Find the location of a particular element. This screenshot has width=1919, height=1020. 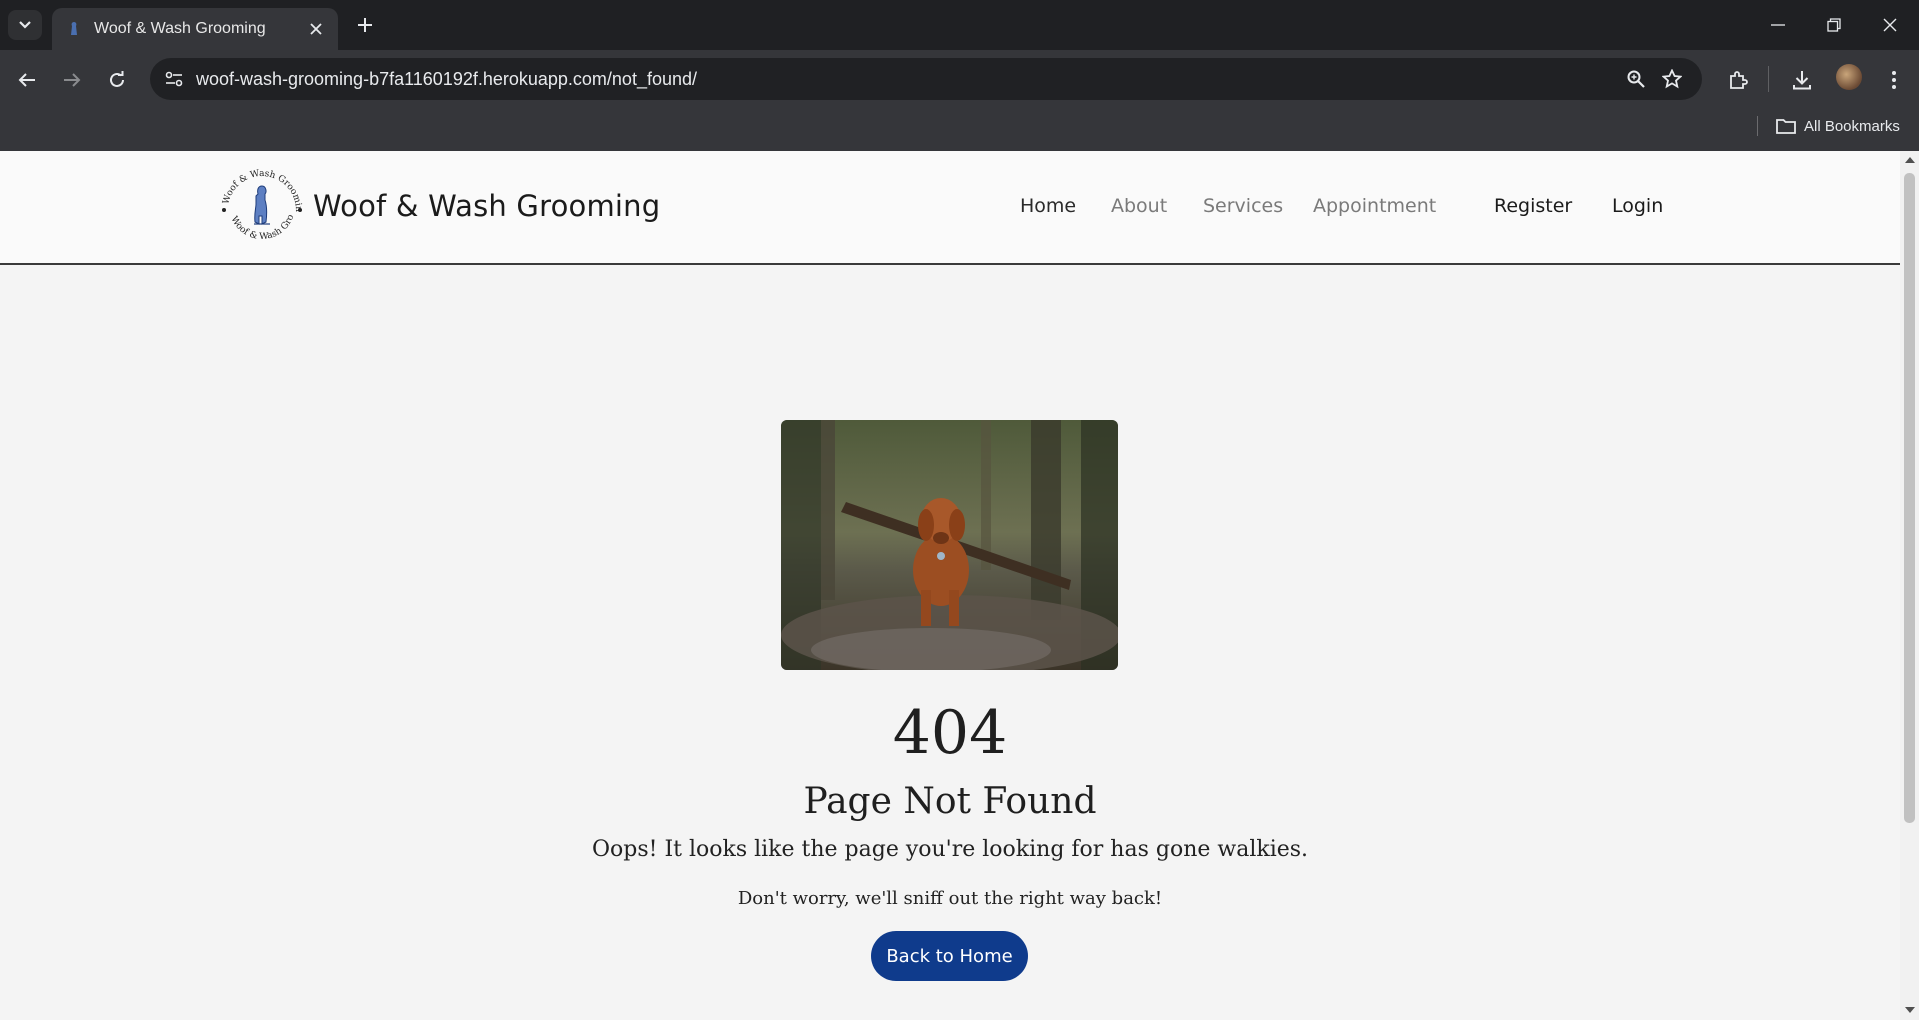

puppy-photo is located at coordinates (949, 545).